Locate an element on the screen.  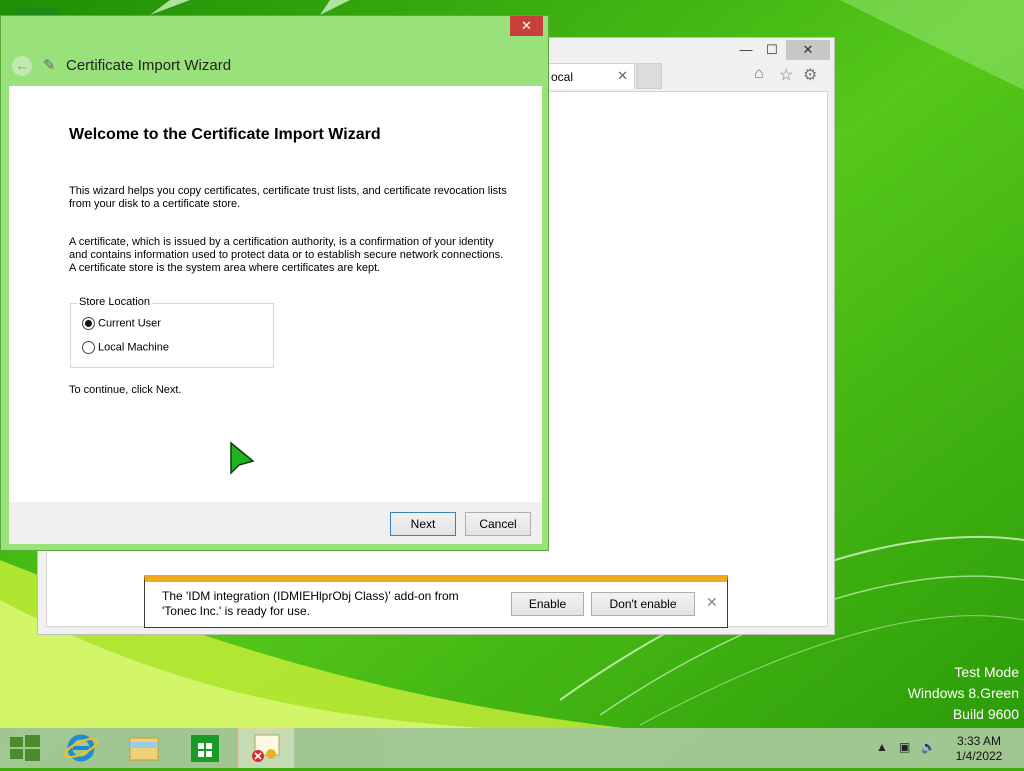
minimize-button: — is located at coordinates (746, 50).